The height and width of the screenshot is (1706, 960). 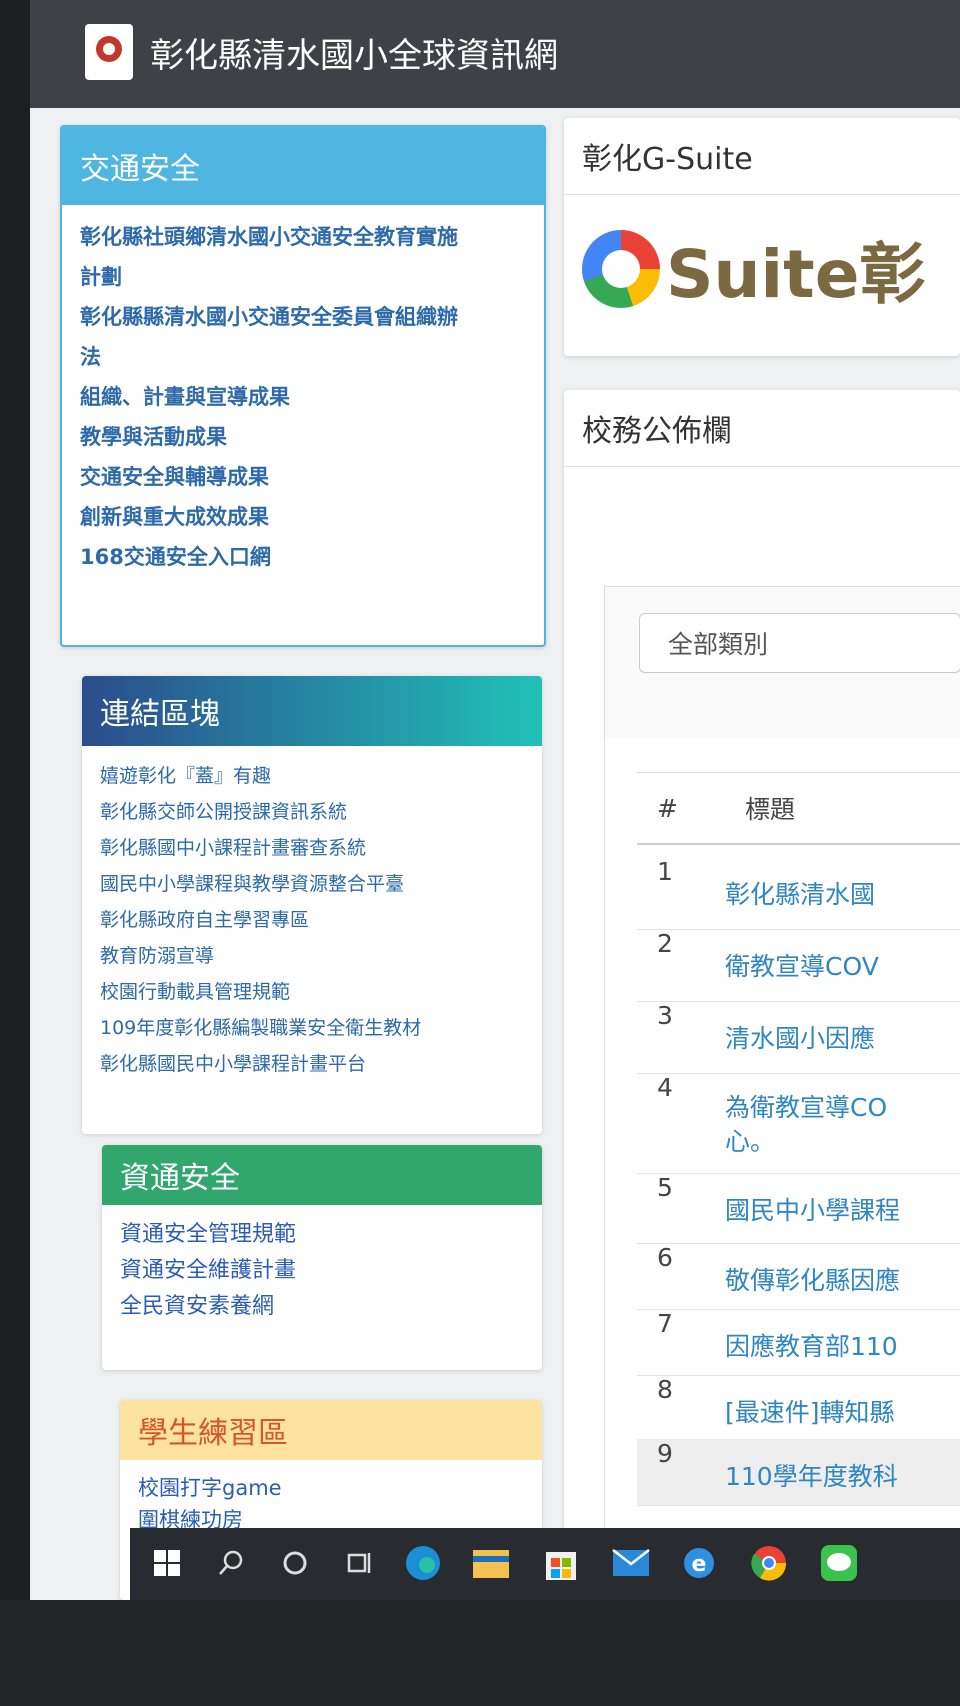 What do you see at coordinates (665, 1389) in the screenshot?
I see `row-num: 8` at bounding box center [665, 1389].